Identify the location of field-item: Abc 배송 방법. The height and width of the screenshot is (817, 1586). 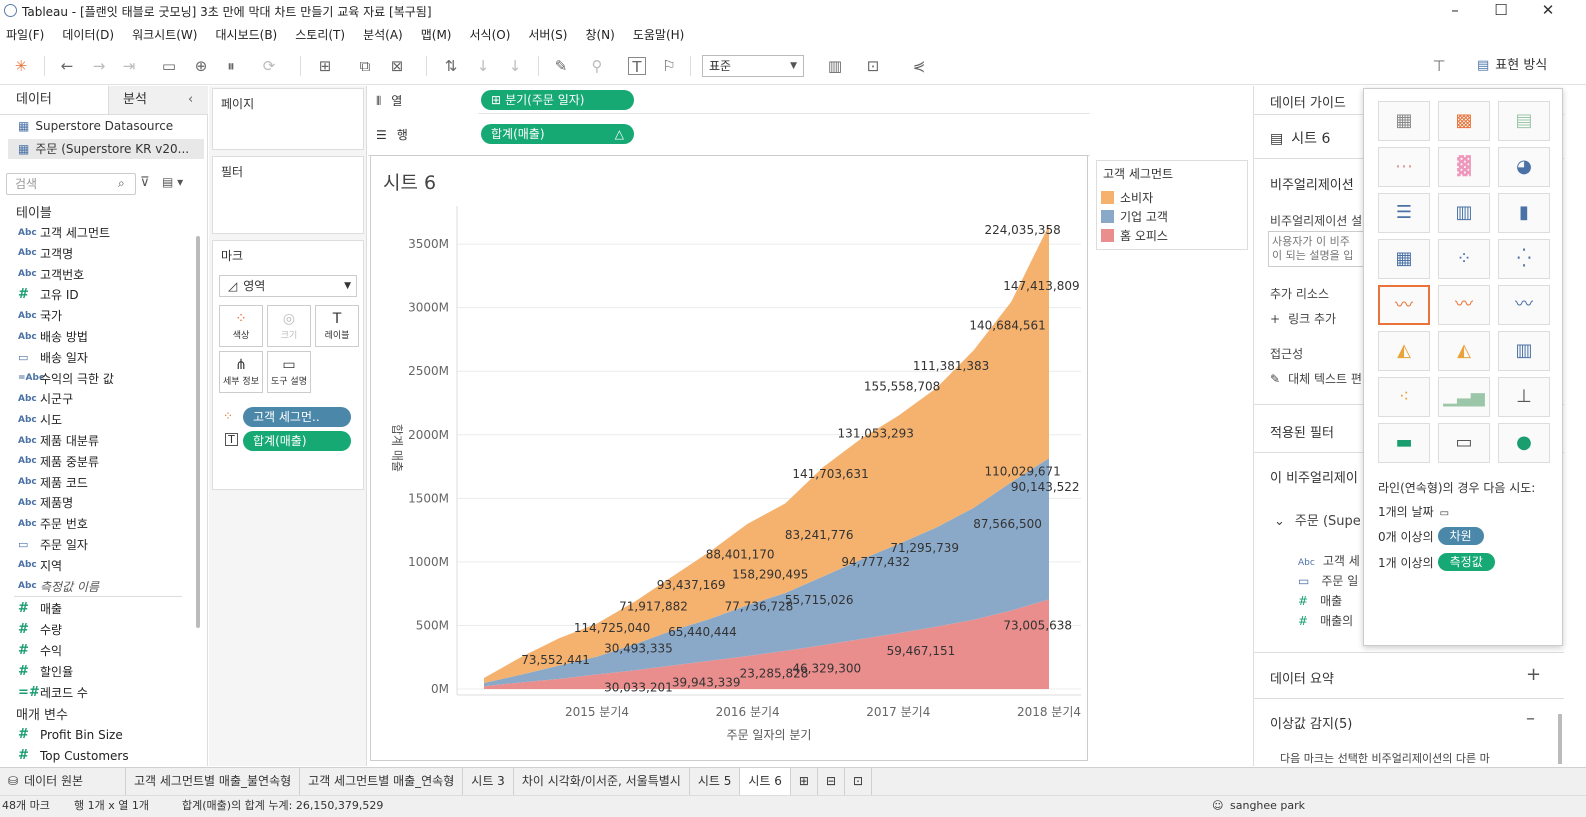
(53, 336).